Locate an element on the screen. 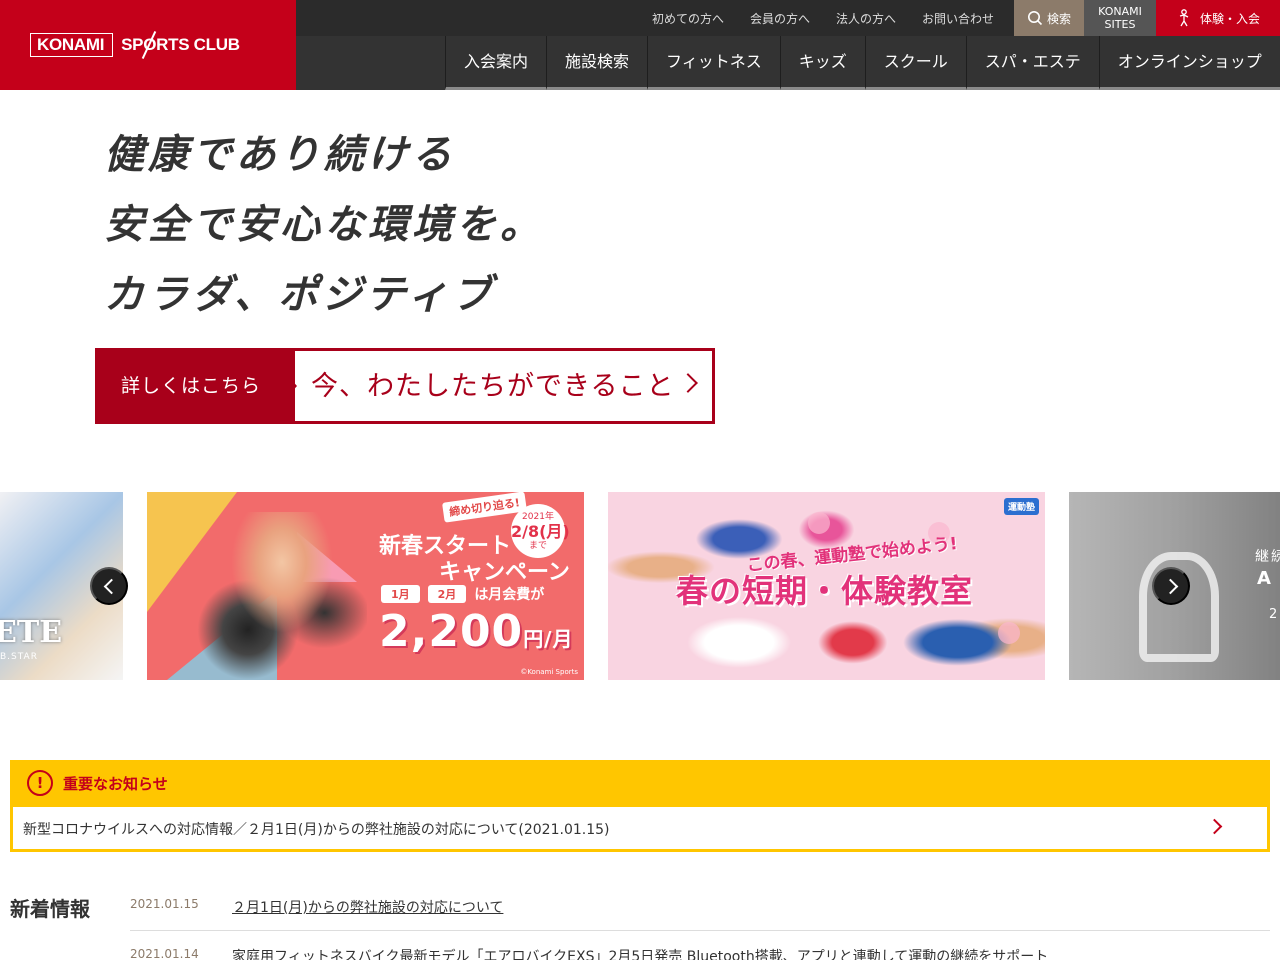  carousel-prev-button is located at coordinates (109, 586).